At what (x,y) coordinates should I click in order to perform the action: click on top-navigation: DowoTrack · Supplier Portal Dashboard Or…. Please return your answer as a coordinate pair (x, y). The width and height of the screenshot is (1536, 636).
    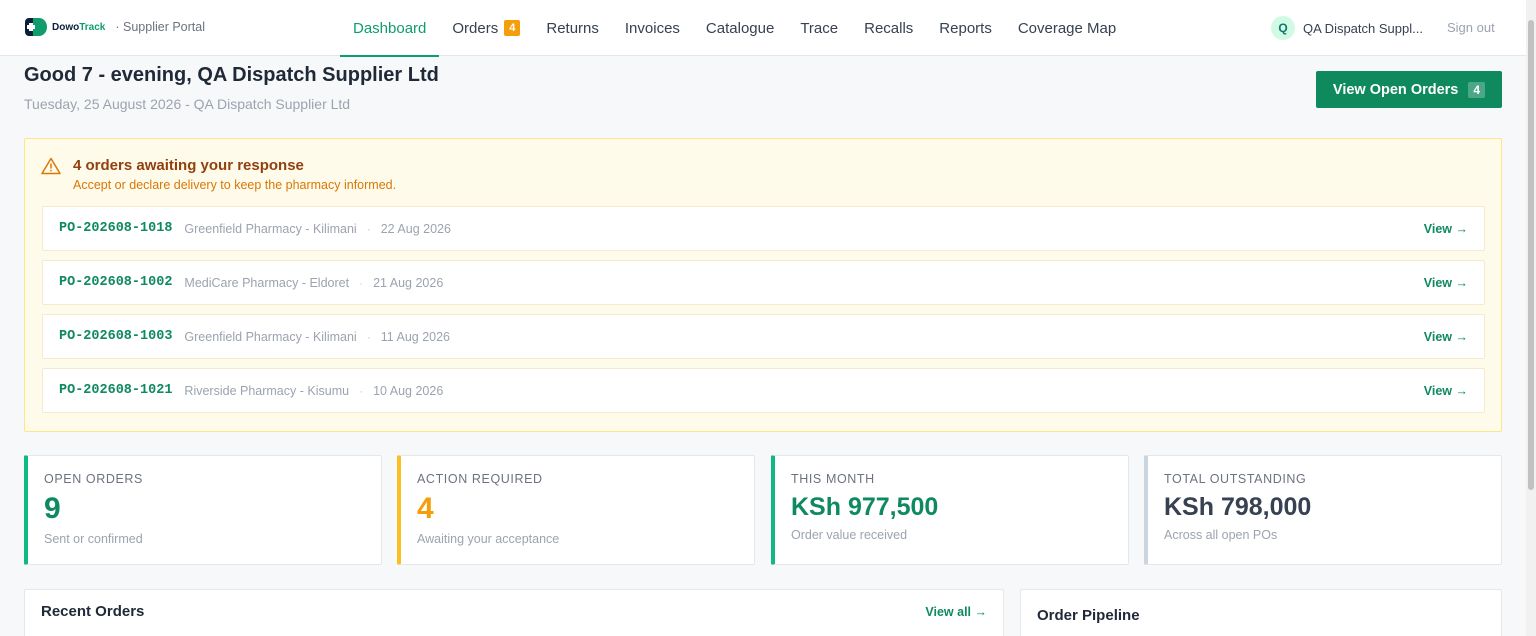
    Looking at the image, I should click on (763, 28).